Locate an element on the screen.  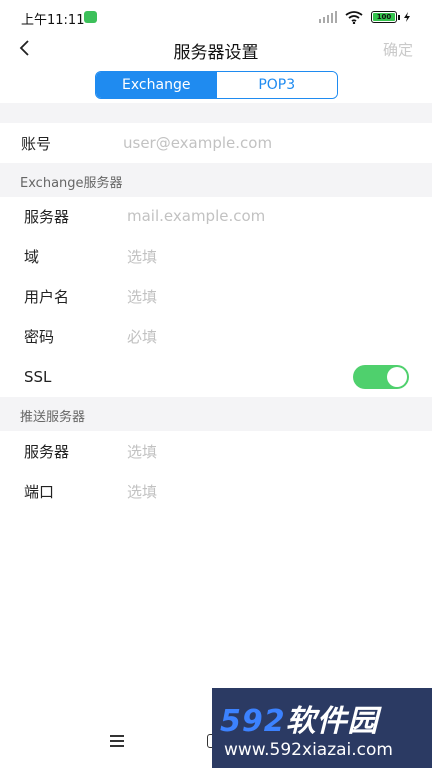
status-bar: 上午11:11 100 is located at coordinates (216, 17).